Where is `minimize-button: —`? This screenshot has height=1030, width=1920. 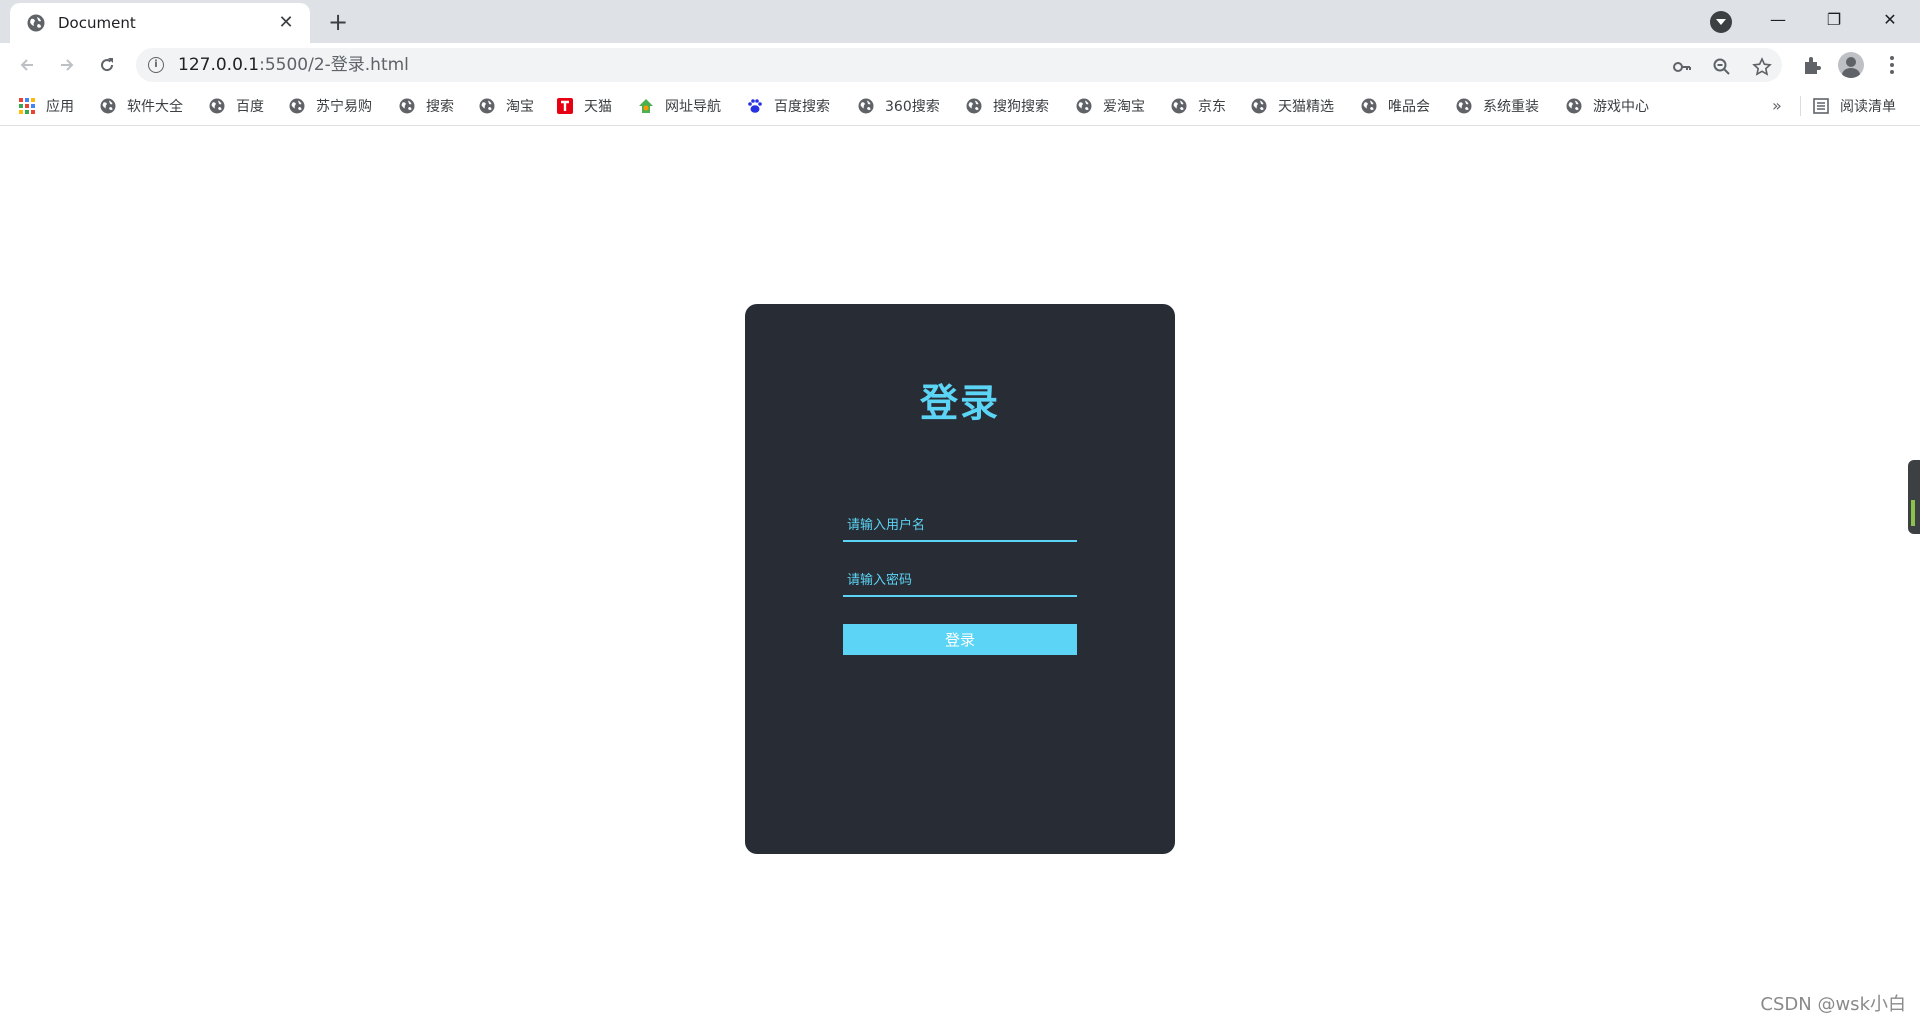 minimize-button: — is located at coordinates (1778, 19).